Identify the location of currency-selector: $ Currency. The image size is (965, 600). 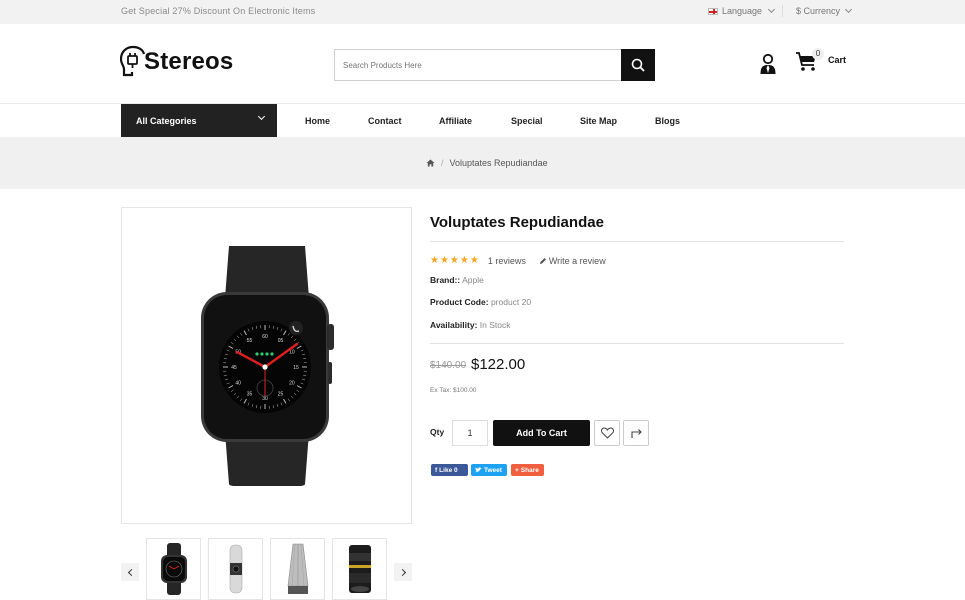
(824, 10).